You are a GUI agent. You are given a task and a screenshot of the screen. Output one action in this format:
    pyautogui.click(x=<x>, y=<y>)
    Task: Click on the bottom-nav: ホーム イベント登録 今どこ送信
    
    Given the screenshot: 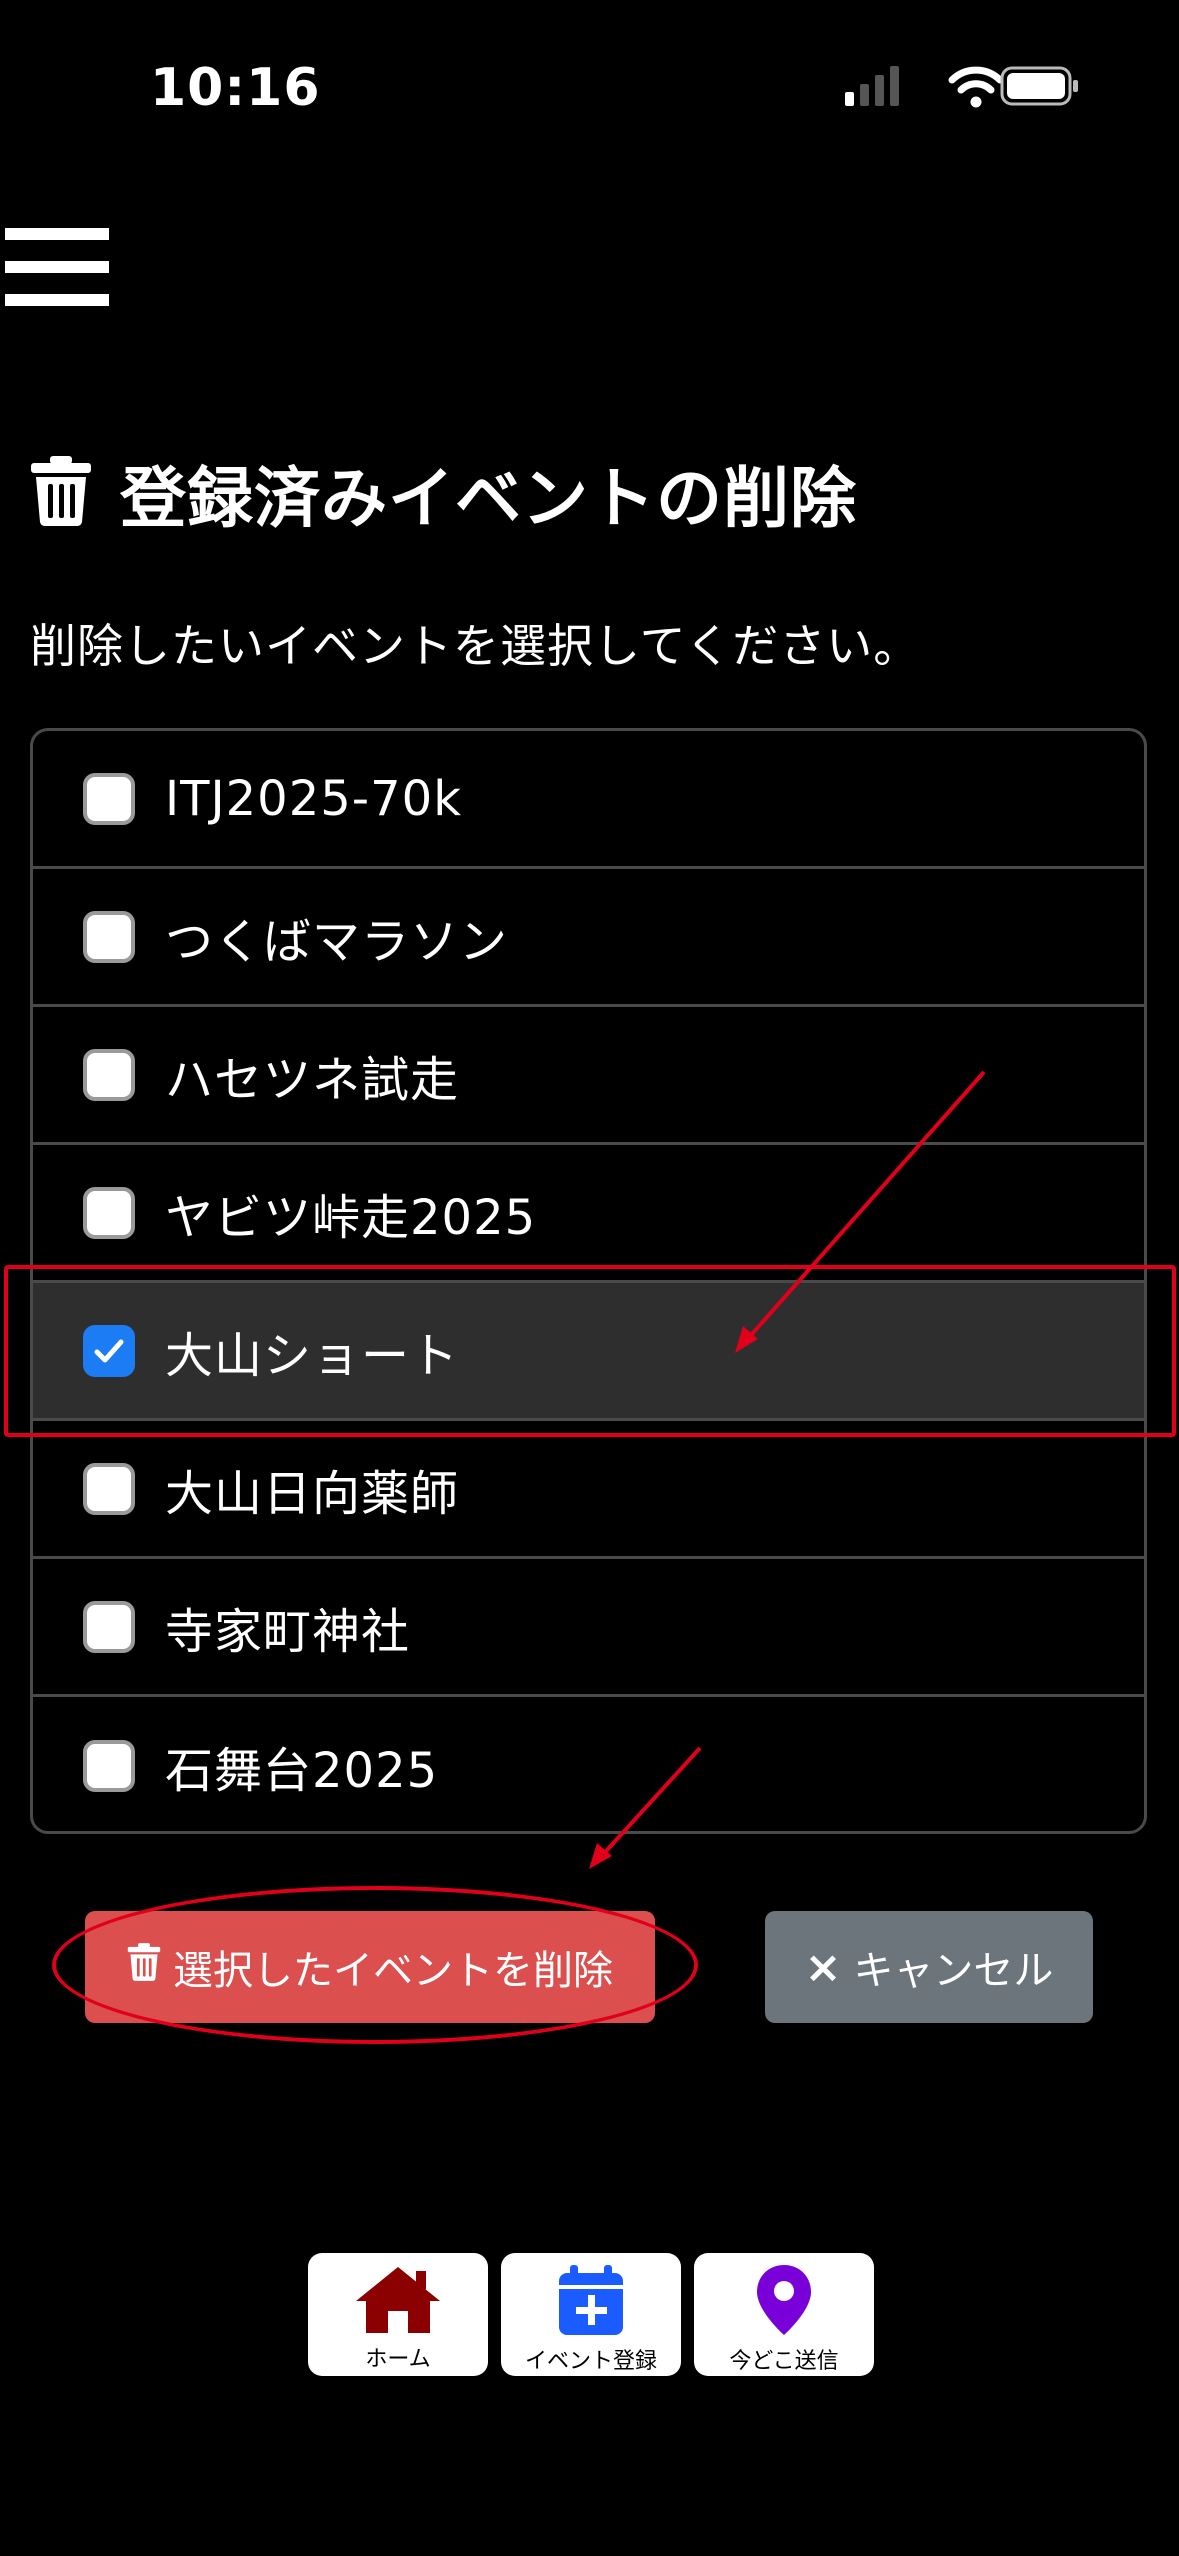 What is the action you would take?
    pyautogui.click(x=591, y=2314)
    